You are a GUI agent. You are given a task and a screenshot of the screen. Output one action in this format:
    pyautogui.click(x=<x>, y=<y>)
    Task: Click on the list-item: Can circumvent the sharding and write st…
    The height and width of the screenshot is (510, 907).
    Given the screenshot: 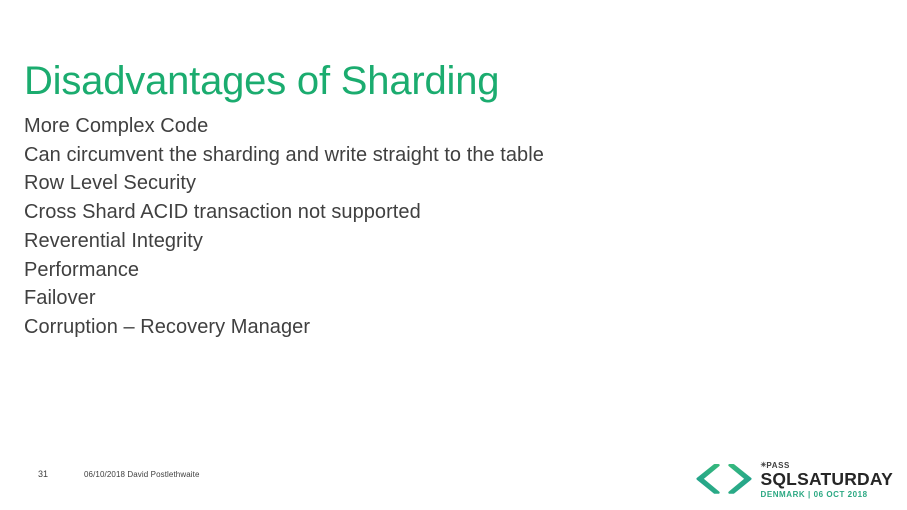 What is the action you would take?
    pyautogui.click(x=284, y=154)
    